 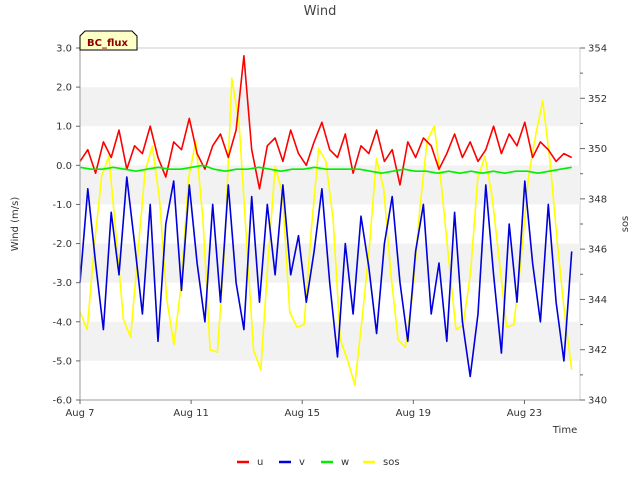 What do you see at coordinates (320, 11) in the screenshot?
I see `chart-title: Wind` at bounding box center [320, 11].